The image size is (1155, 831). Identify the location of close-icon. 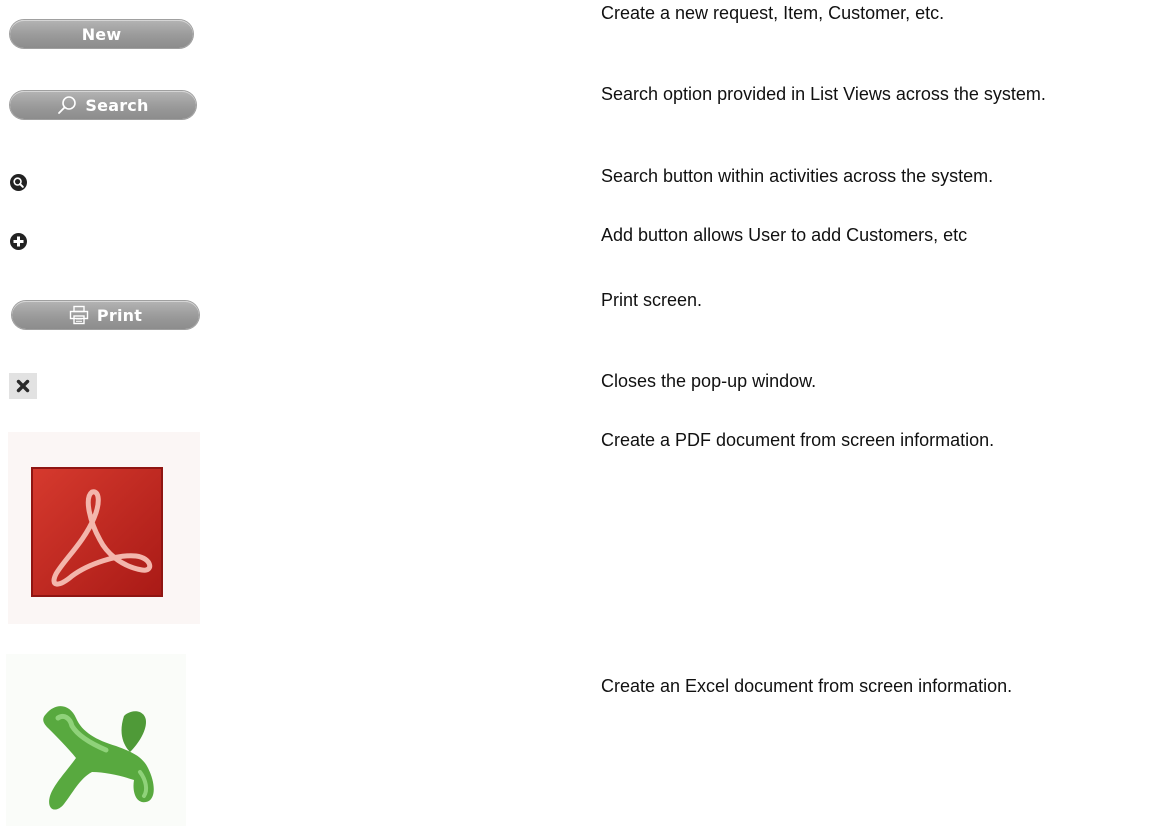
(23, 386).